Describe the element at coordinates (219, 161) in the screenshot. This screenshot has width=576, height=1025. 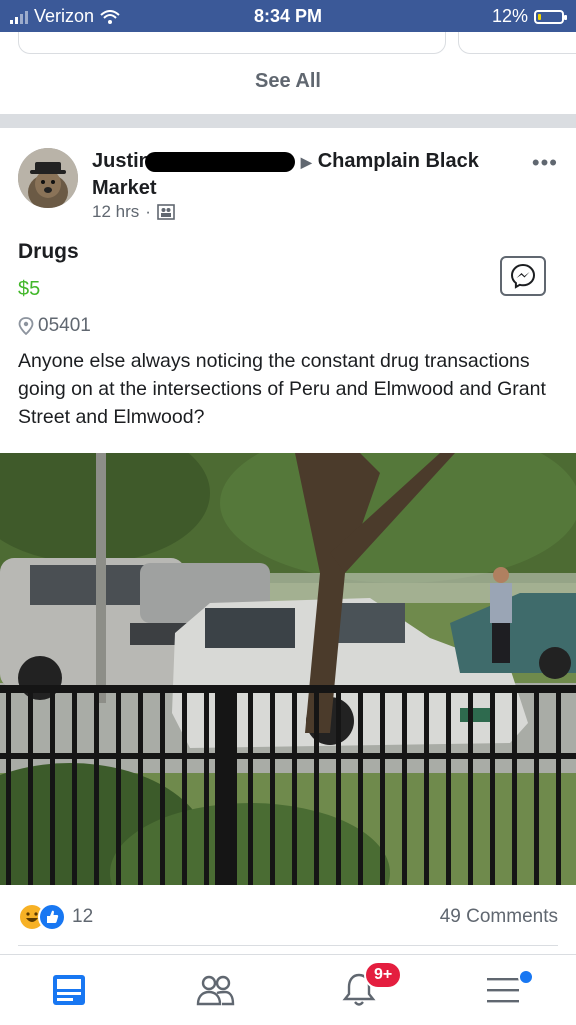
I see `redaction-mark` at that location.